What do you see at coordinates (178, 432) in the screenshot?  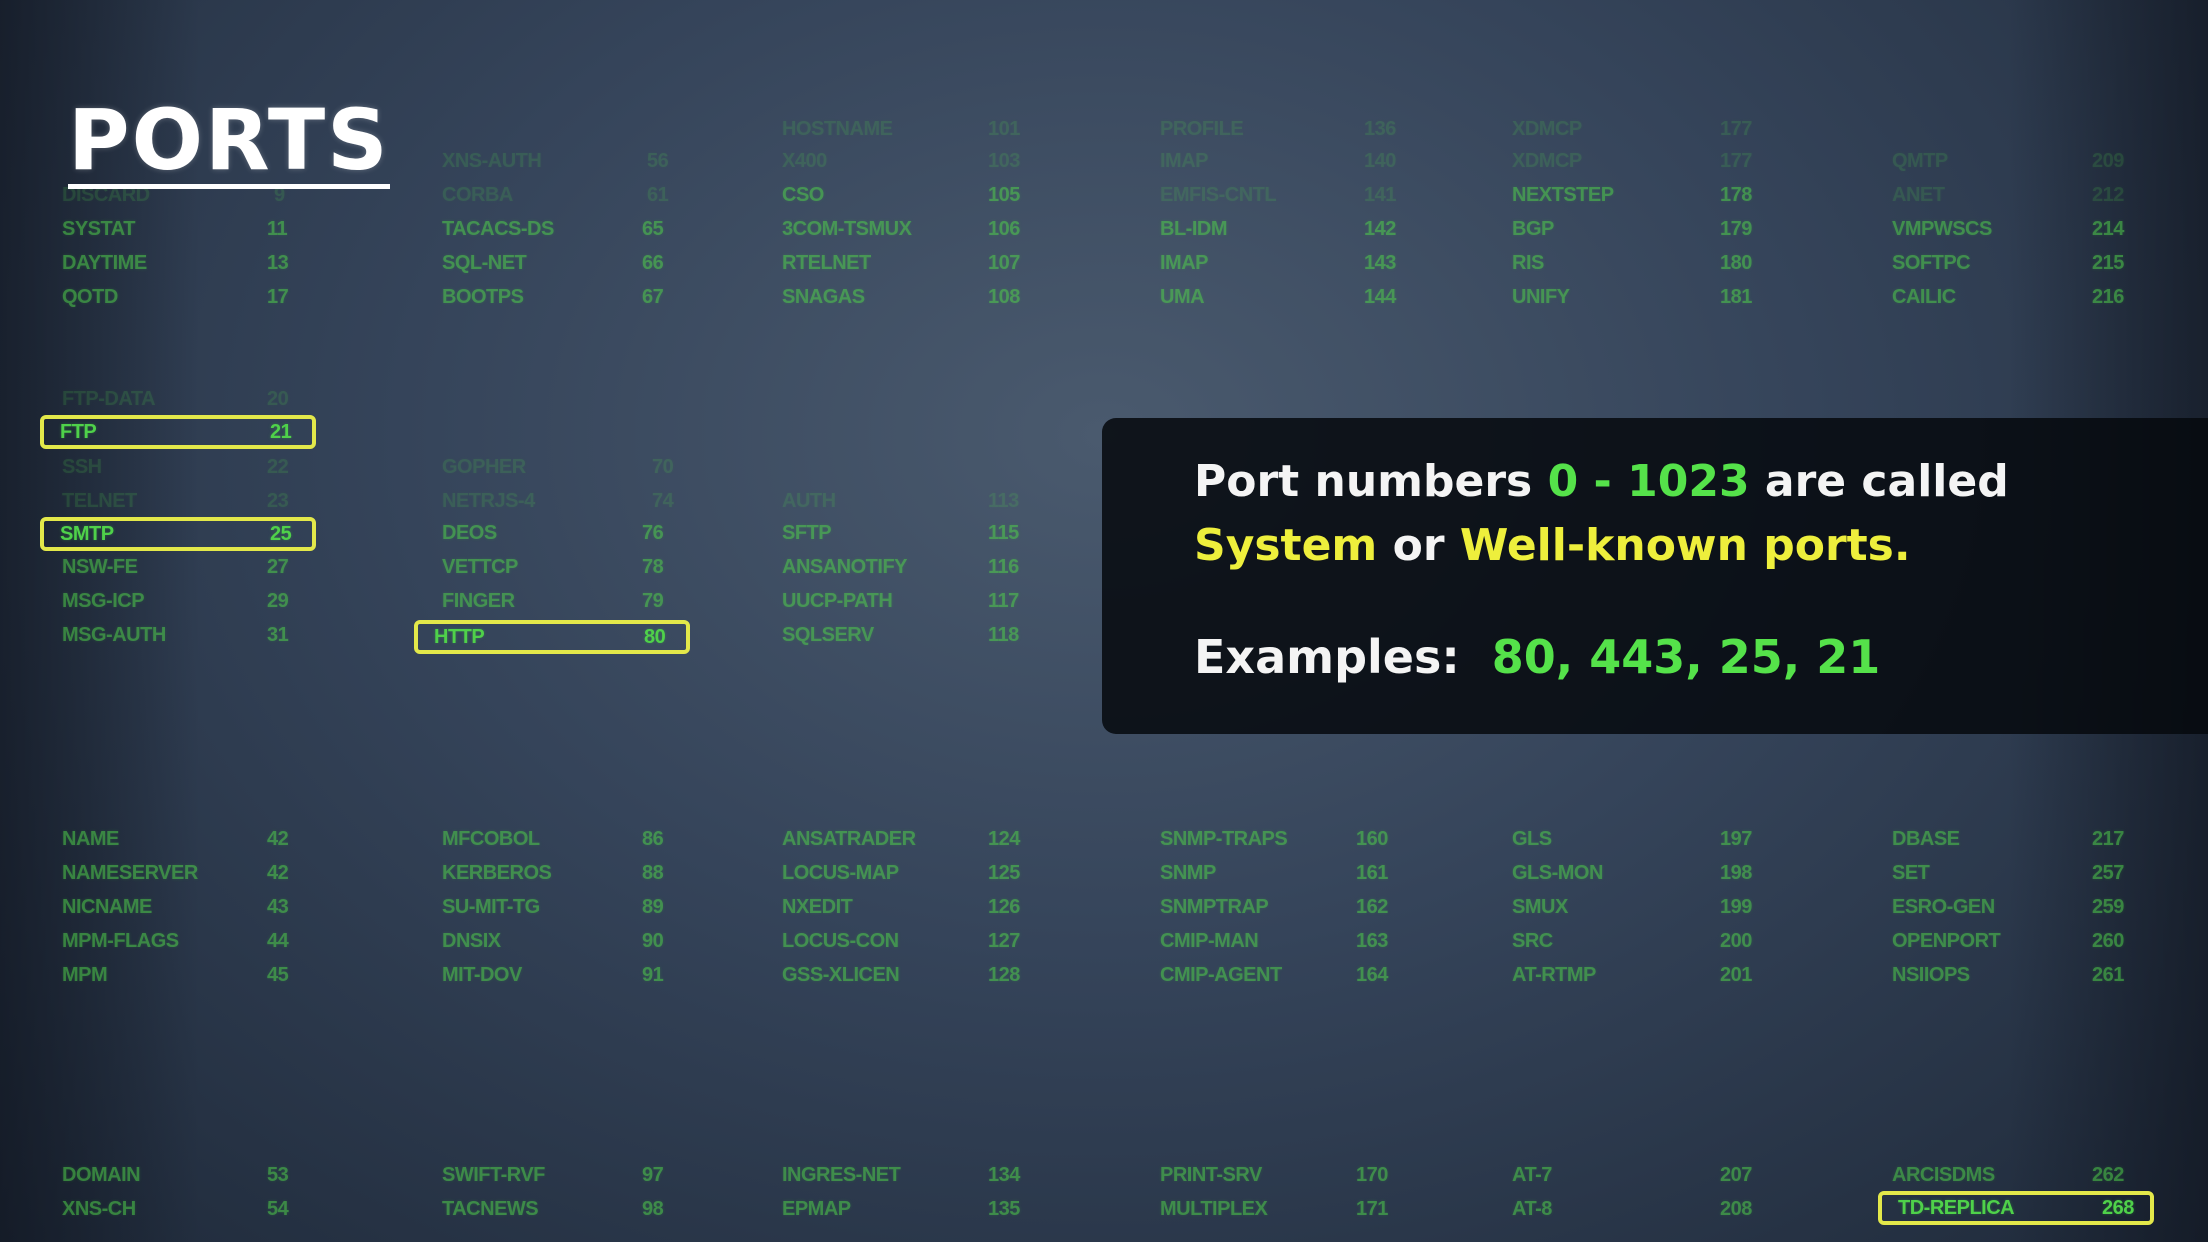 I see `port-entry-highlighted: FTP 21` at bounding box center [178, 432].